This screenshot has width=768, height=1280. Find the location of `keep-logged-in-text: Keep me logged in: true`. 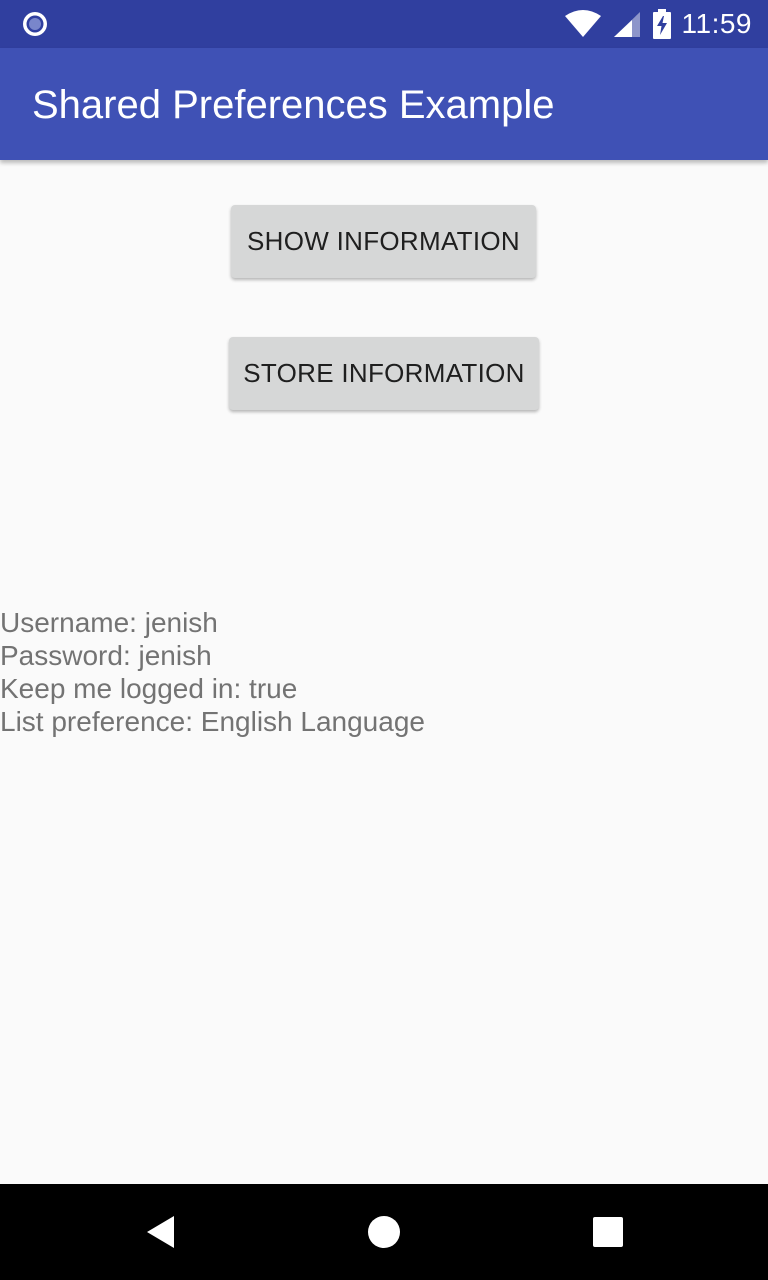

keep-logged-in-text: Keep me logged in: true is located at coordinates (149, 688).